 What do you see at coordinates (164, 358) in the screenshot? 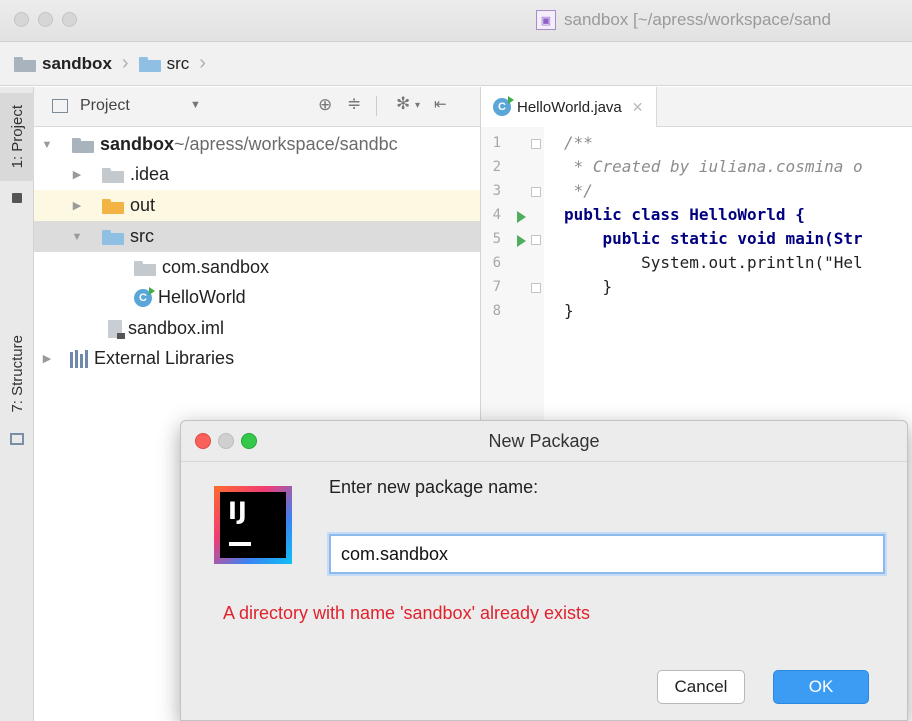
I see `tree-item-label: External Libraries` at bounding box center [164, 358].